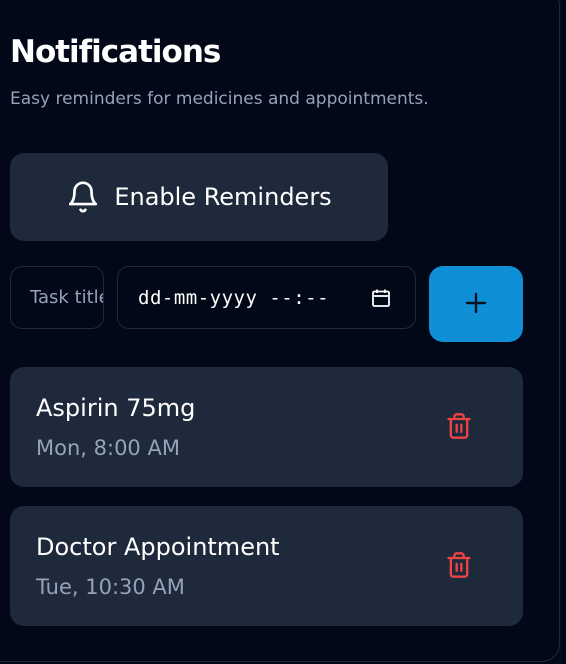 Image resolution: width=566 pixels, height=664 pixels. I want to click on reminder-time: Tue, 10:30 AM, so click(110, 587).